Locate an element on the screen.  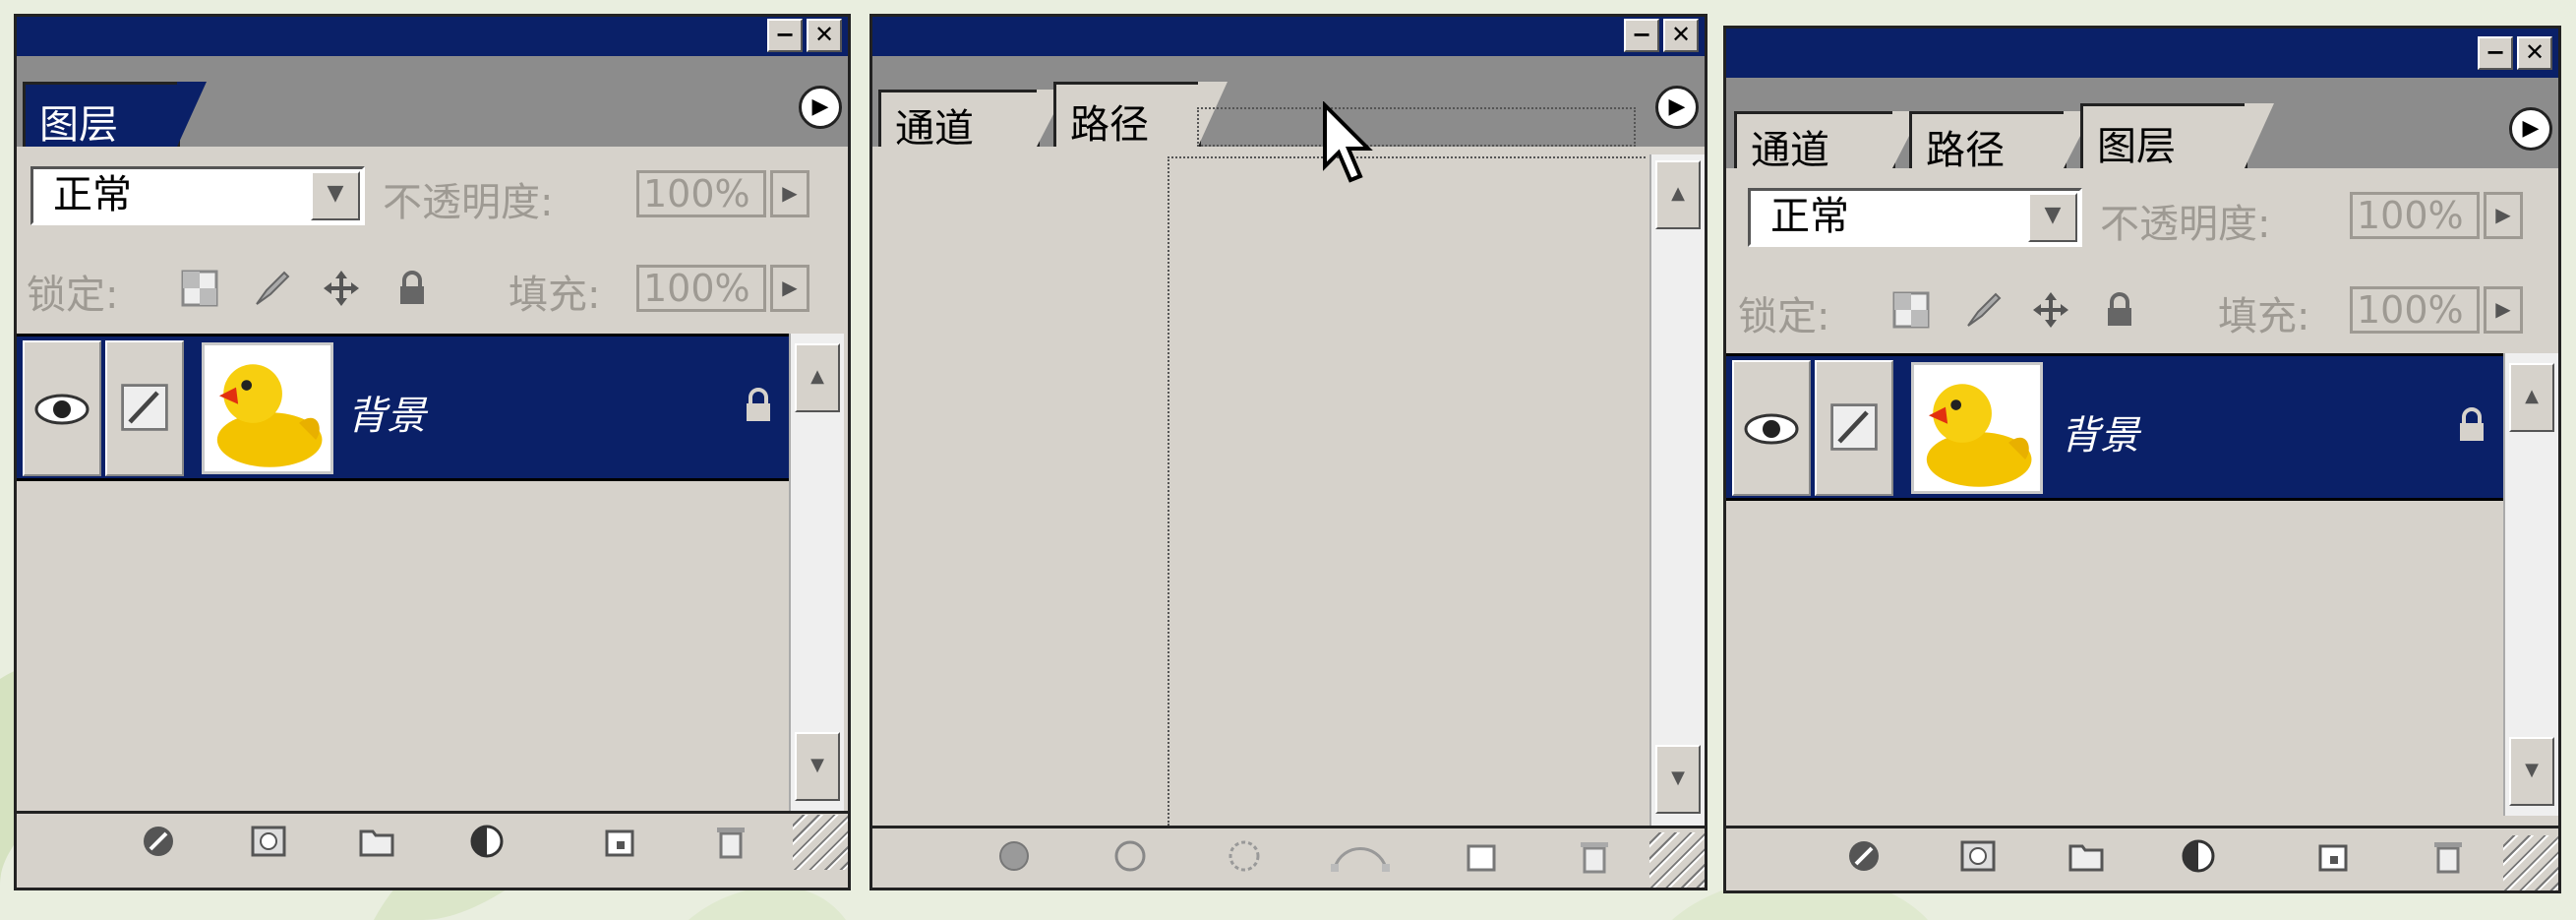
opacity-label: 不透明度: is located at coordinates (469, 202).